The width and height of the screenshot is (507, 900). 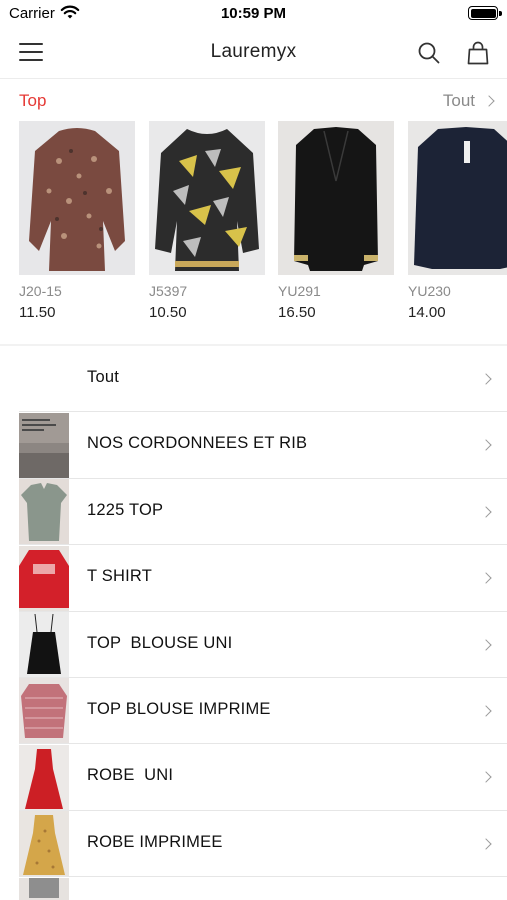 I want to click on product-image-geometric-blouse, so click(x=207, y=198).